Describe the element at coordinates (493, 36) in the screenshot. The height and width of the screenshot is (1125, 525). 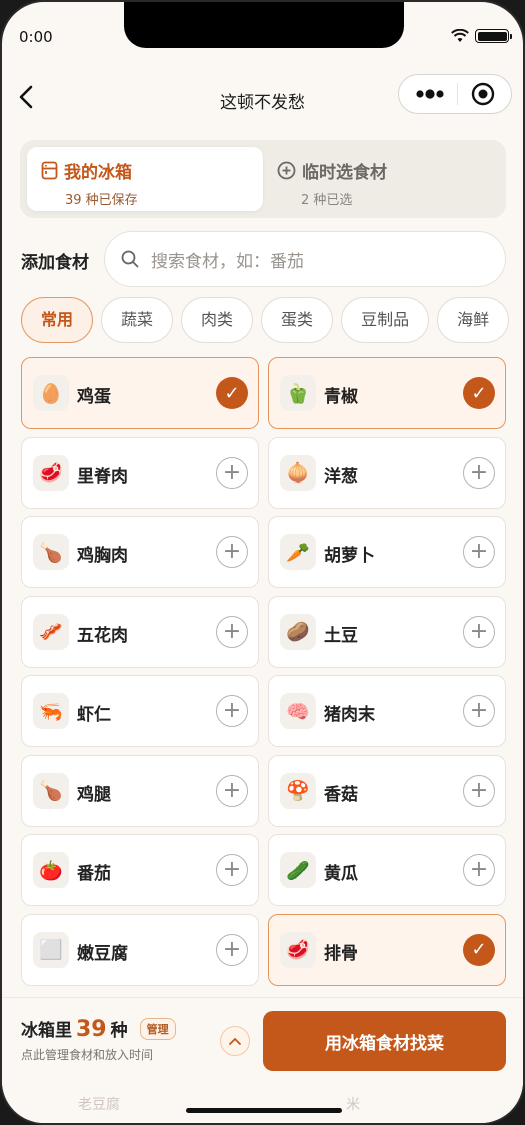
I see `battery-icon` at that location.